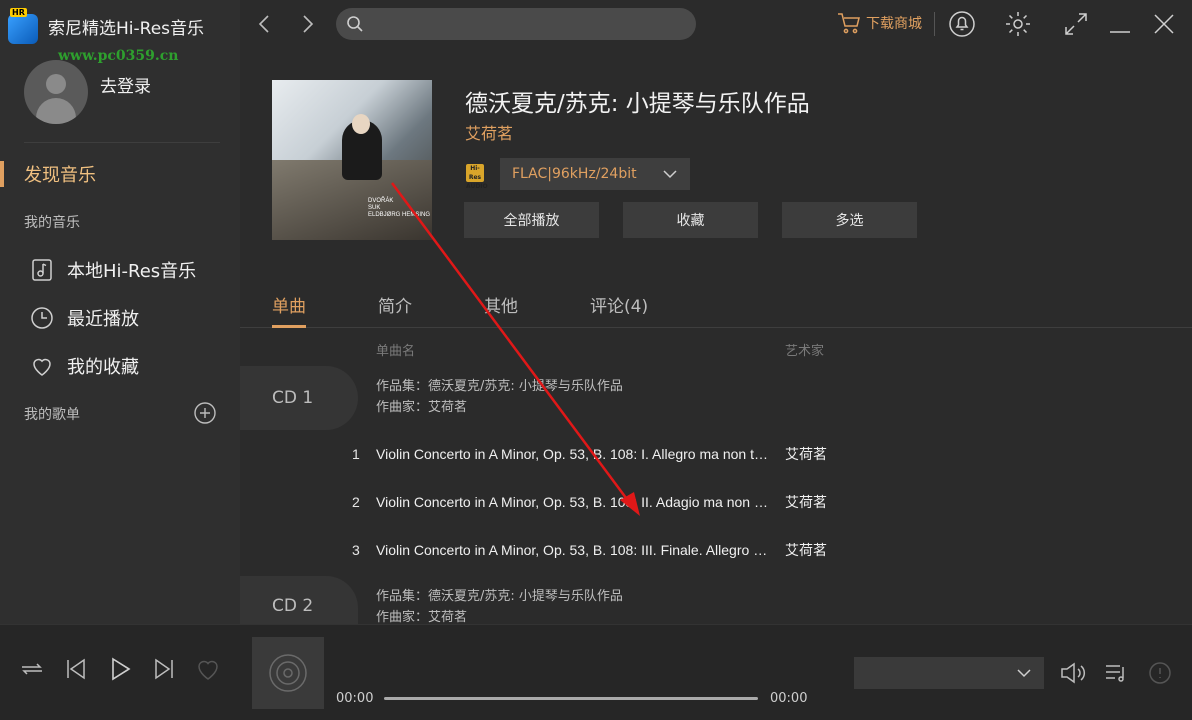 The image size is (1192, 720). What do you see at coordinates (2, 174) in the screenshot?
I see `active-indicator` at bounding box center [2, 174].